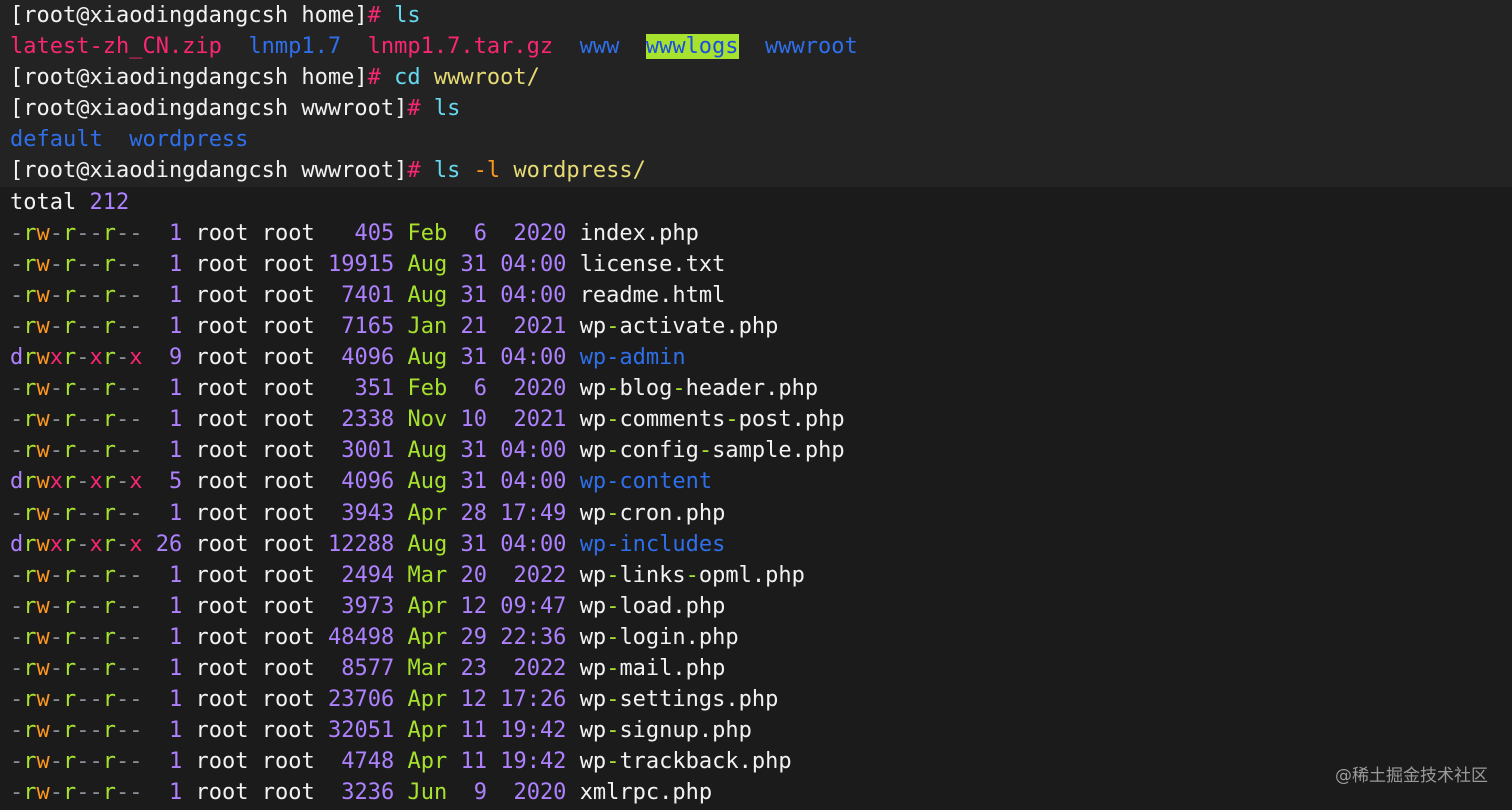 The width and height of the screenshot is (1512, 810). What do you see at coordinates (473, 420) in the screenshot?
I see `date-day: 10` at bounding box center [473, 420].